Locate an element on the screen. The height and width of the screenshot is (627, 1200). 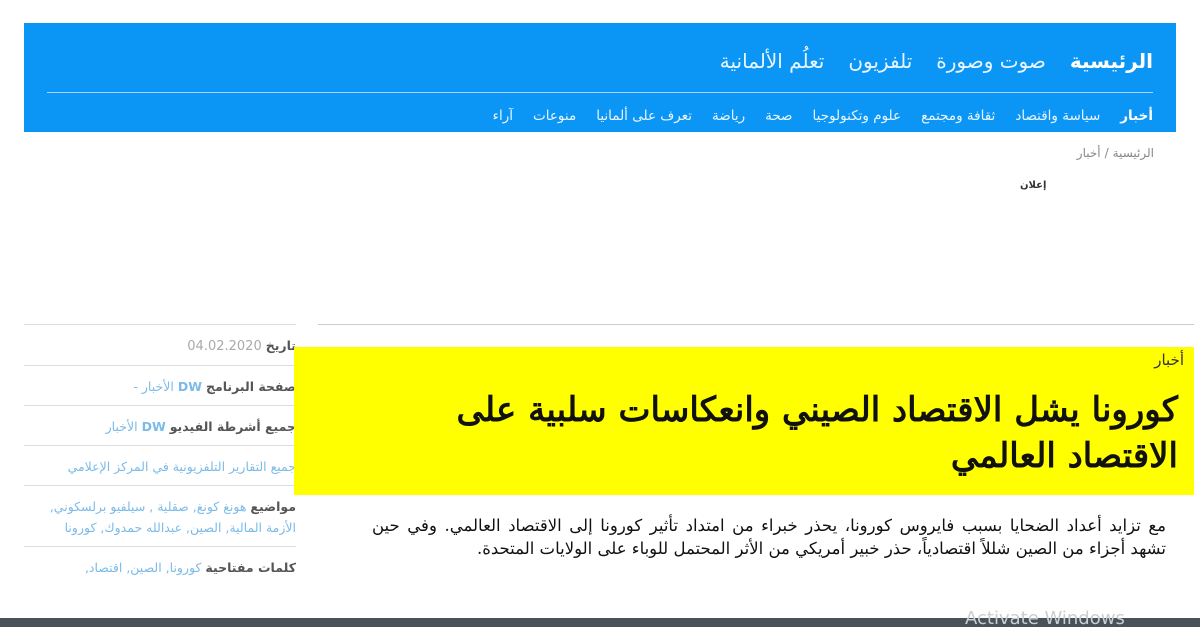
nav-item-misc: منوعات is located at coordinates (554, 116).